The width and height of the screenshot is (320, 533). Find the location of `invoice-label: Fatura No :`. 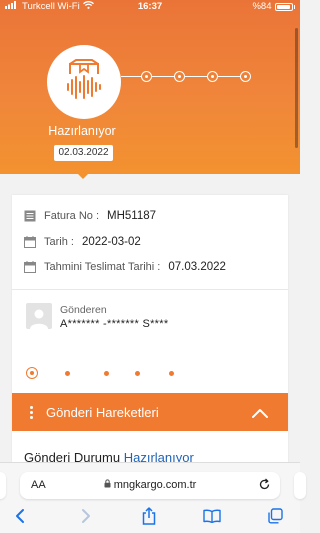

invoice-label: Fatura No : is located at coordinates (72, 216).